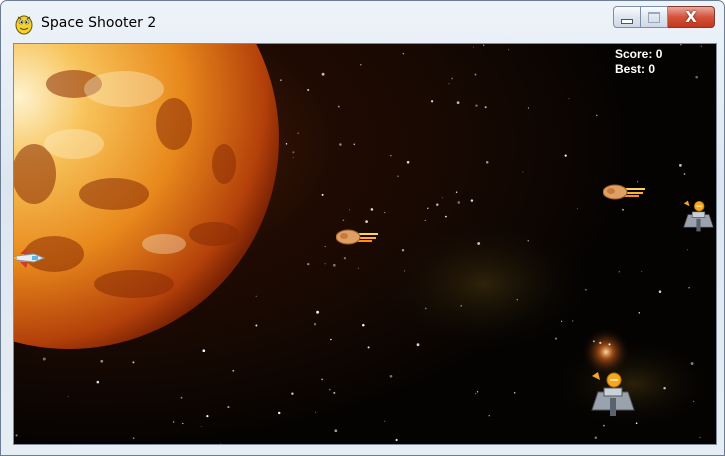 The height and width of the screenshot is (456, 725). Describe the element at coordinates (627, 17) in the screenshot. I see `minimize-button` at that location.